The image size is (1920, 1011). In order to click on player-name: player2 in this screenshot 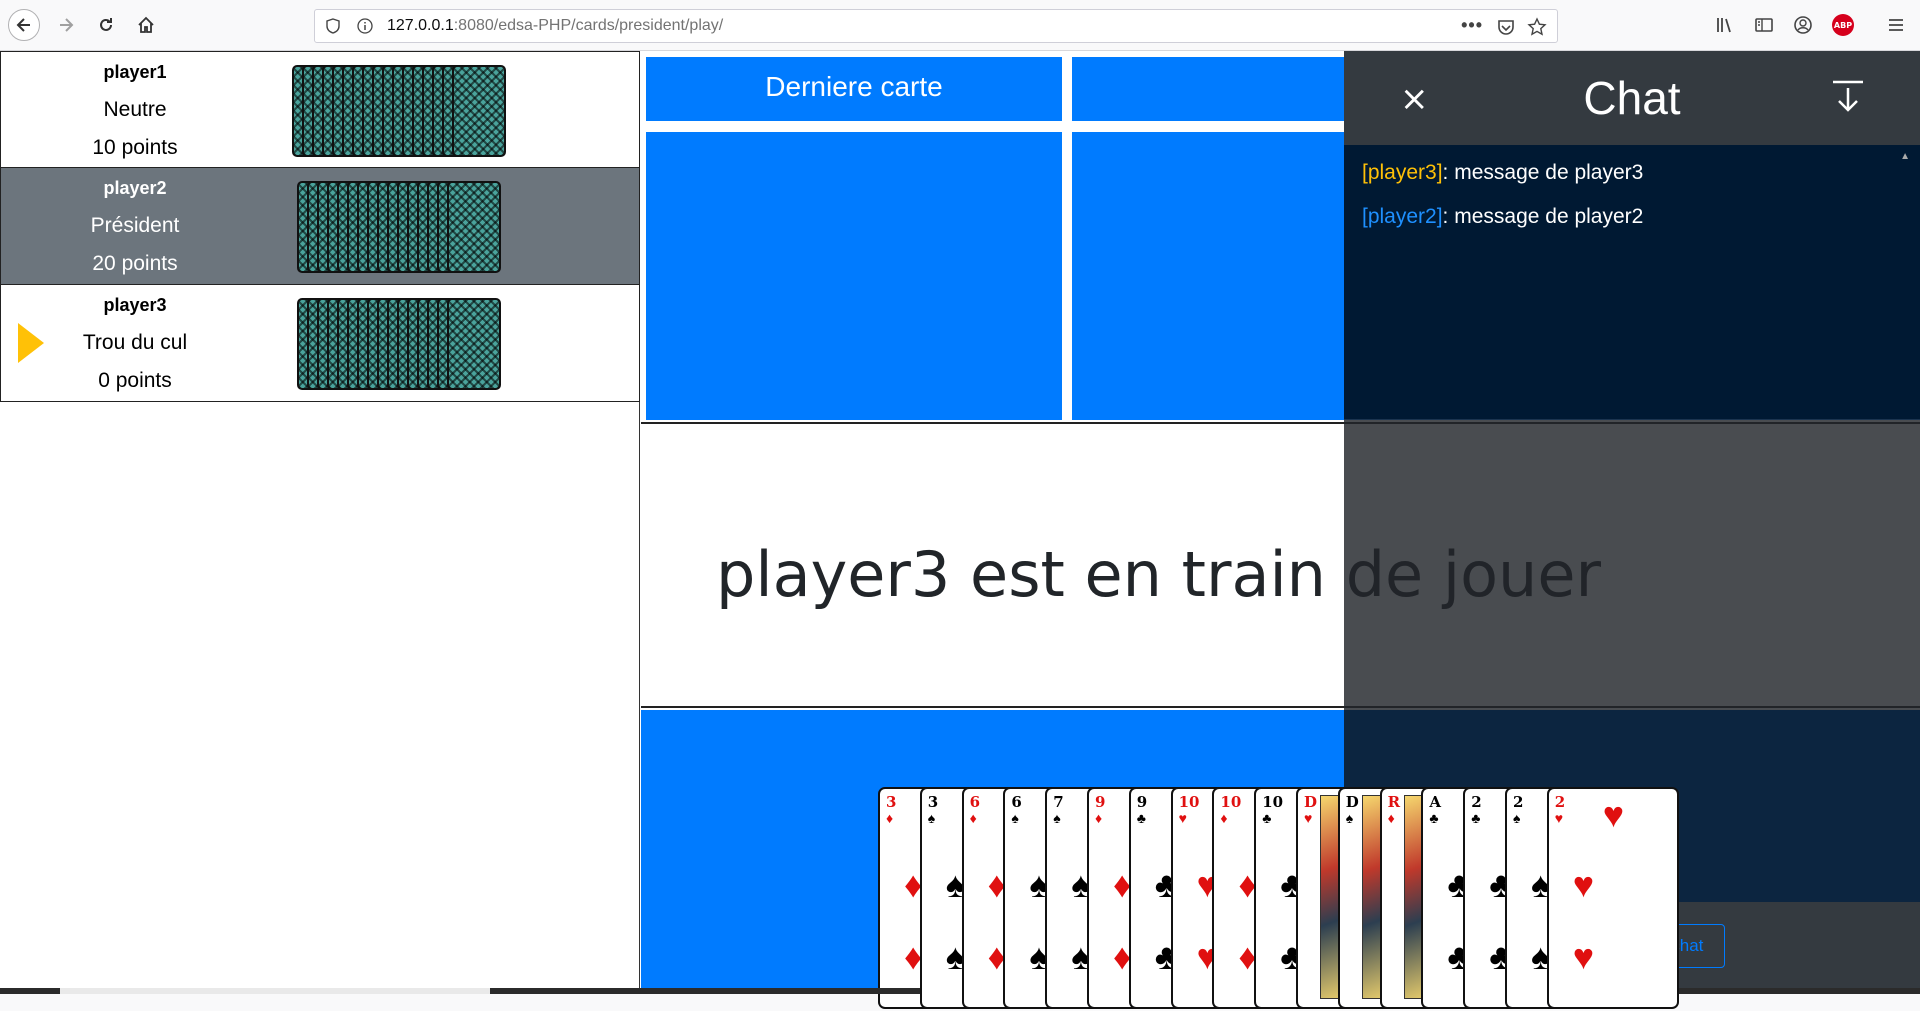, I will do `click(135, 188)`.